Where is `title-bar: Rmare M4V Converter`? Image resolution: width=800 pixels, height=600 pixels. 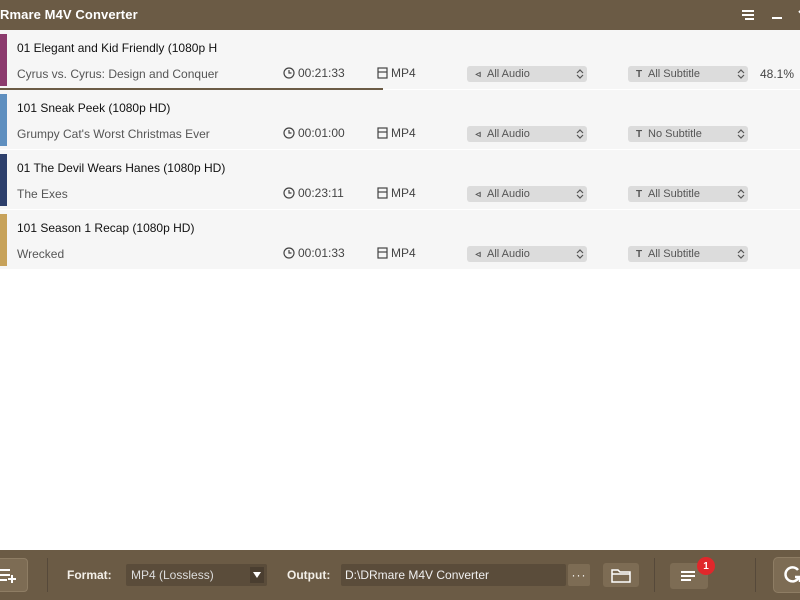
title-bar: Rmare M4V Converter is located at coordinates (400, 15).